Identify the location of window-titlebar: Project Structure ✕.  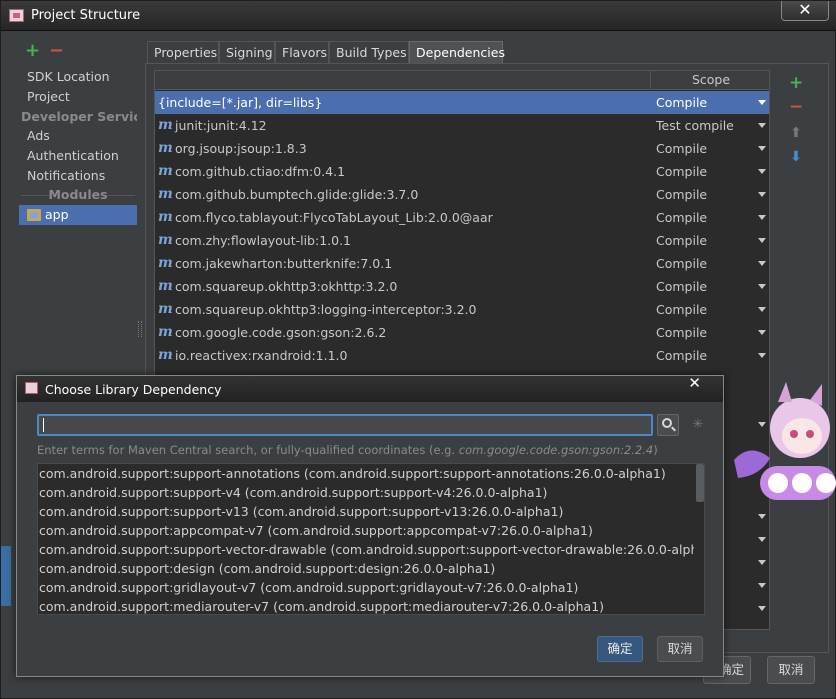
(418, 16).